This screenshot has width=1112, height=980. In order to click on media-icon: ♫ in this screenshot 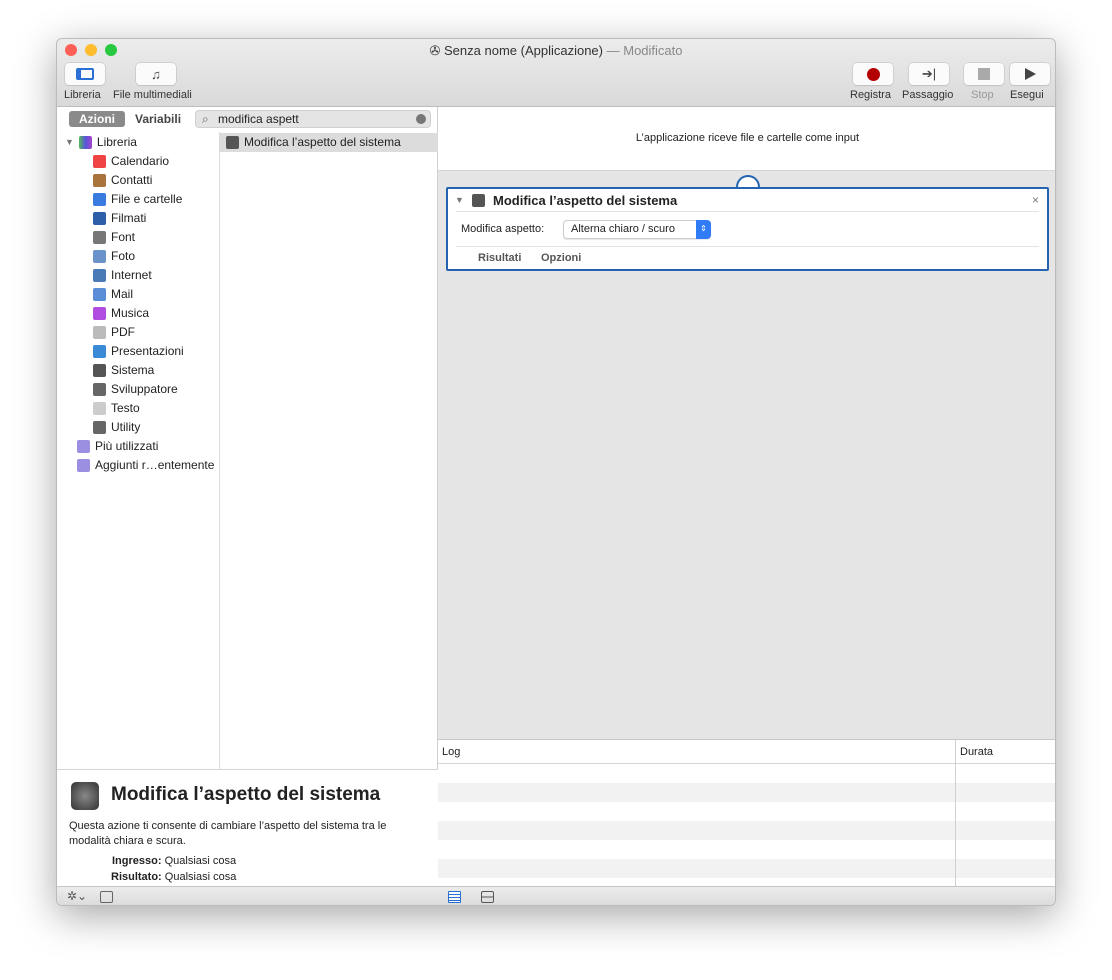, I will do `click(156, 74)`.